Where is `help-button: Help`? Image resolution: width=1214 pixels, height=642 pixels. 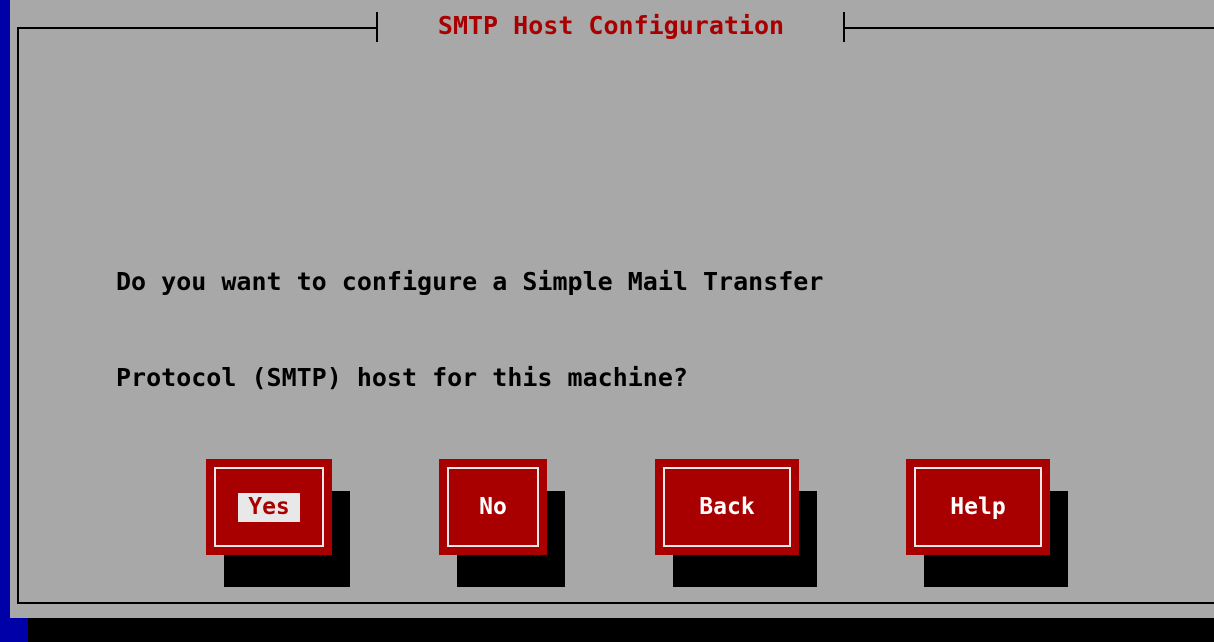
help-button: Help is located at coordinates (978, 507).